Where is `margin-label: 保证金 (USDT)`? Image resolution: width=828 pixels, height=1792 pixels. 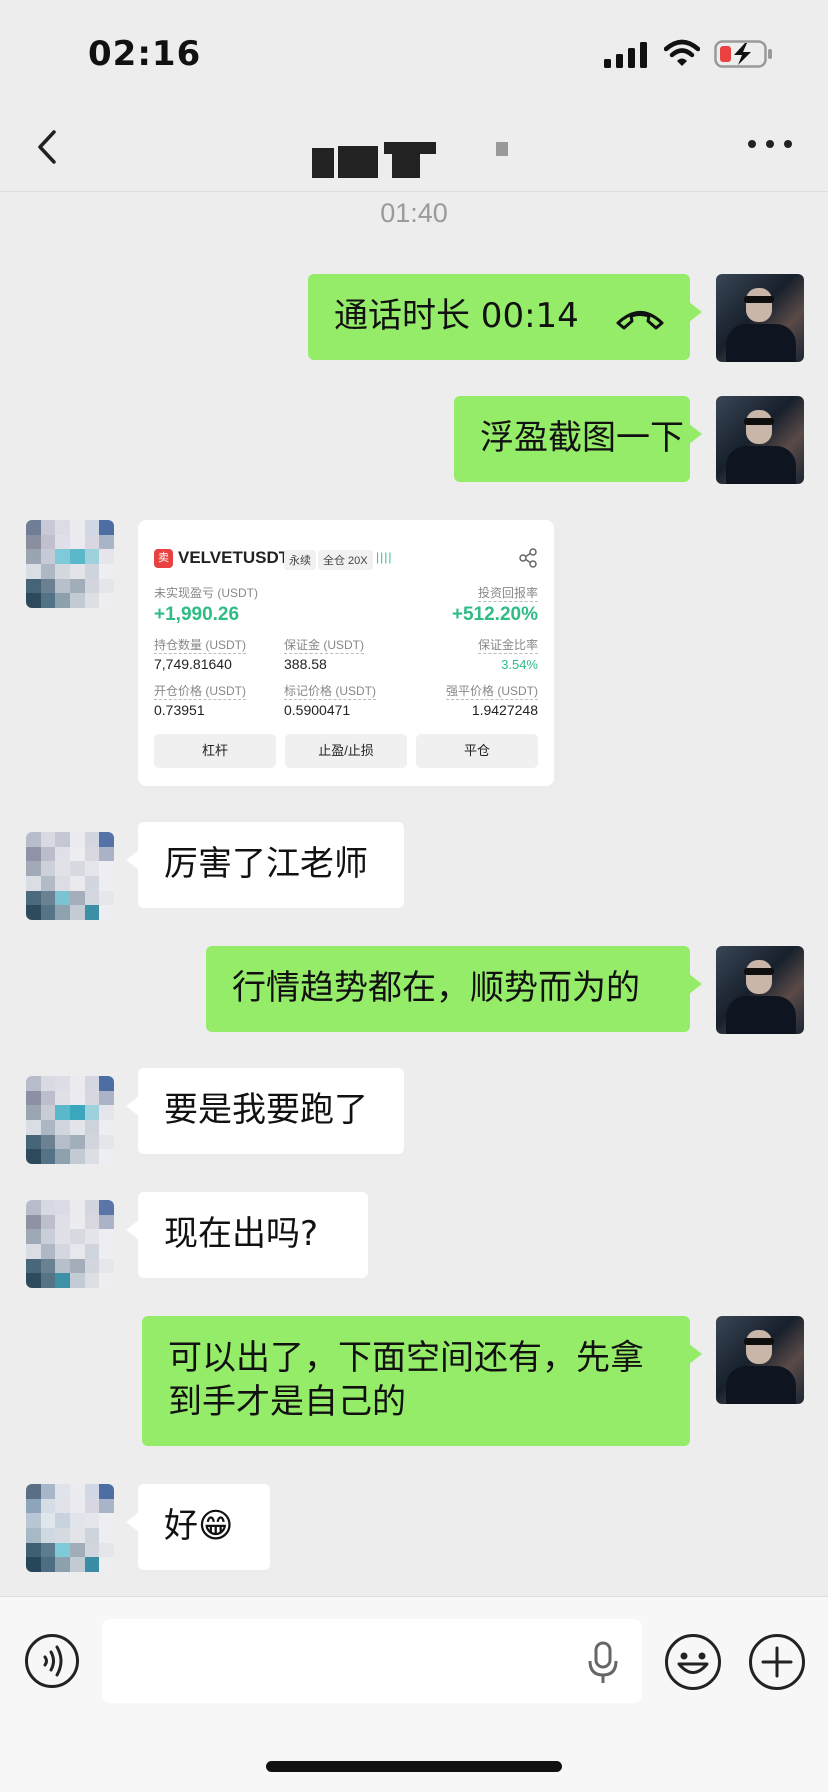
margin-label: 保证金 (USDT) is located at coordinates (324, 646).